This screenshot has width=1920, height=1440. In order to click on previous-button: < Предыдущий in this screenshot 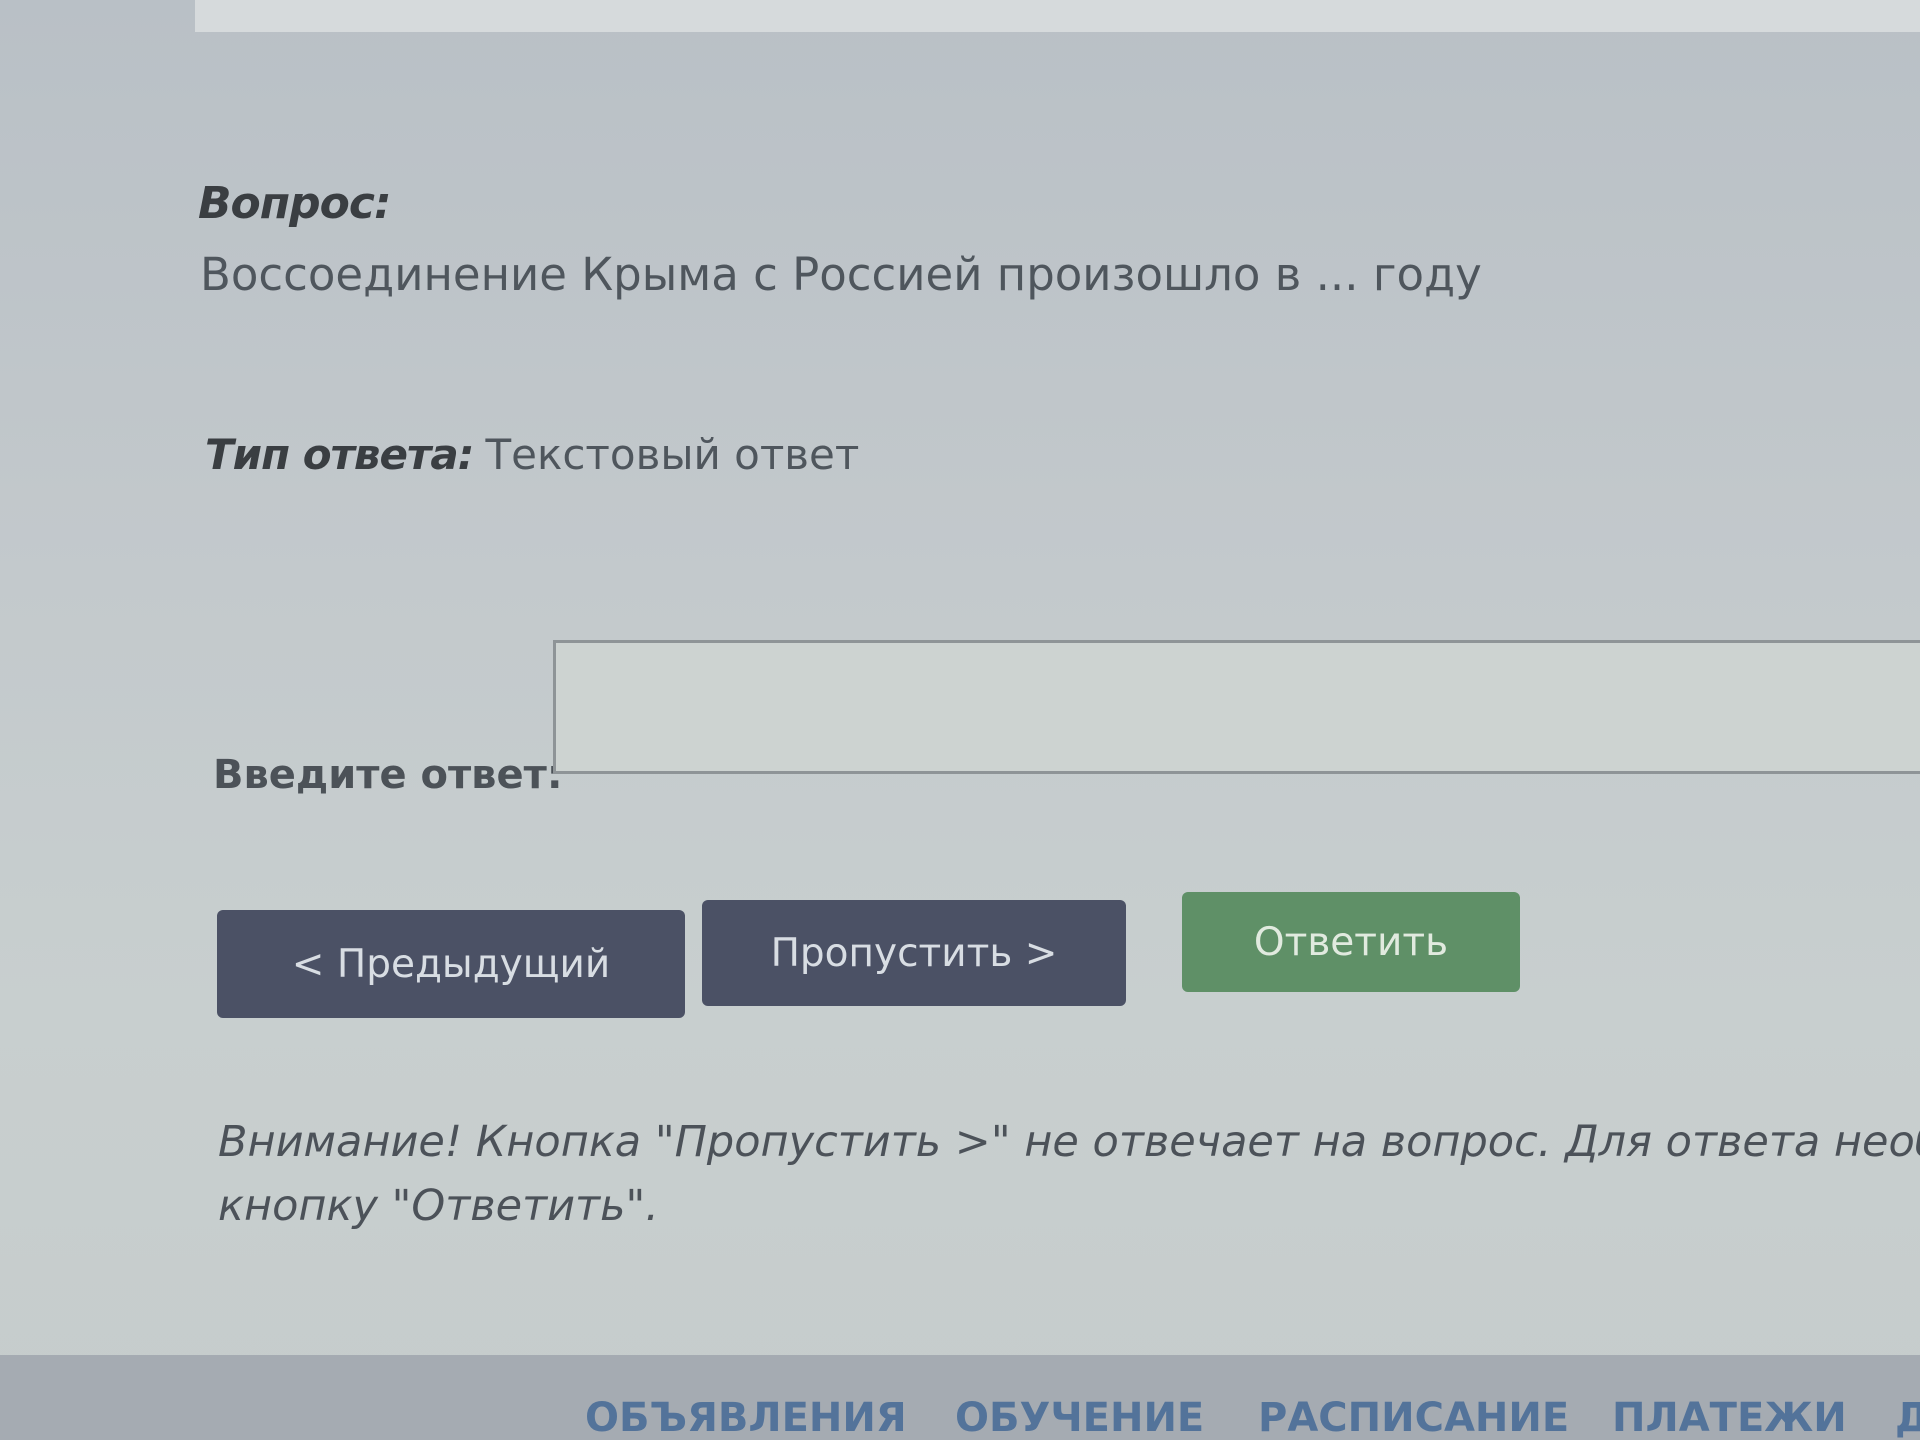, I will do `click(451, 964)`.